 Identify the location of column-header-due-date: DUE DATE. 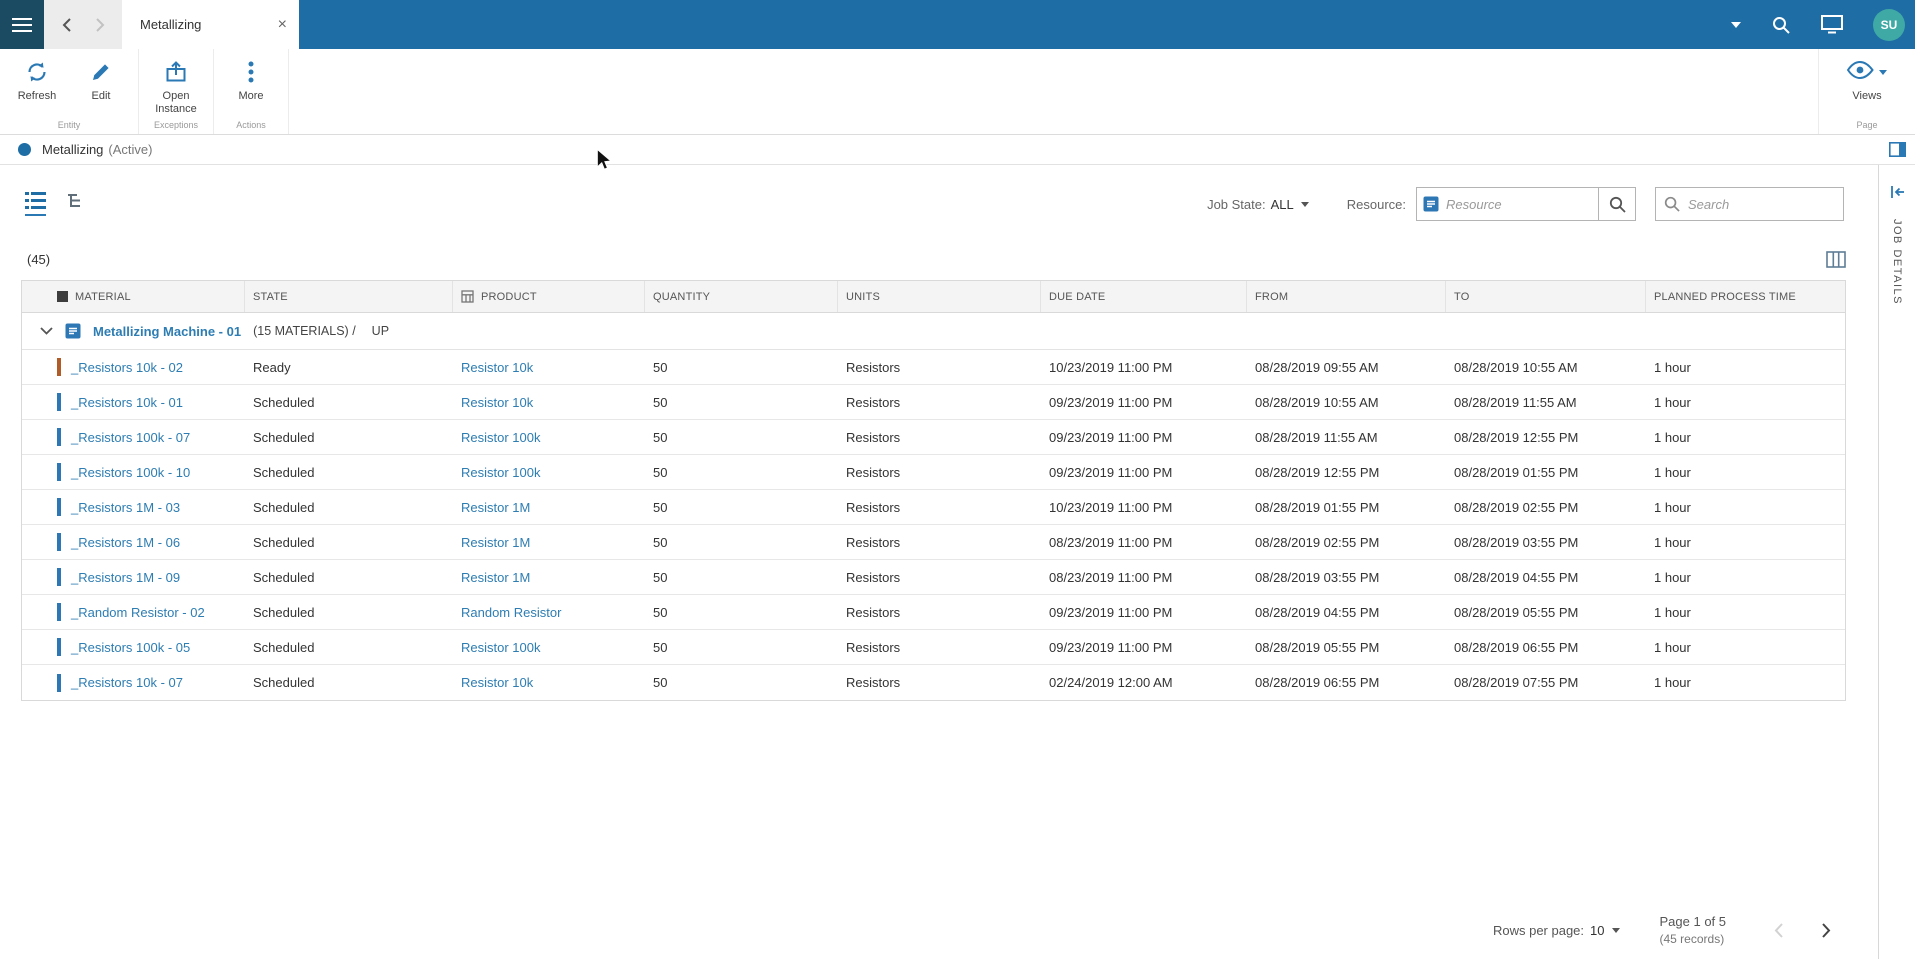
(1144, 296).